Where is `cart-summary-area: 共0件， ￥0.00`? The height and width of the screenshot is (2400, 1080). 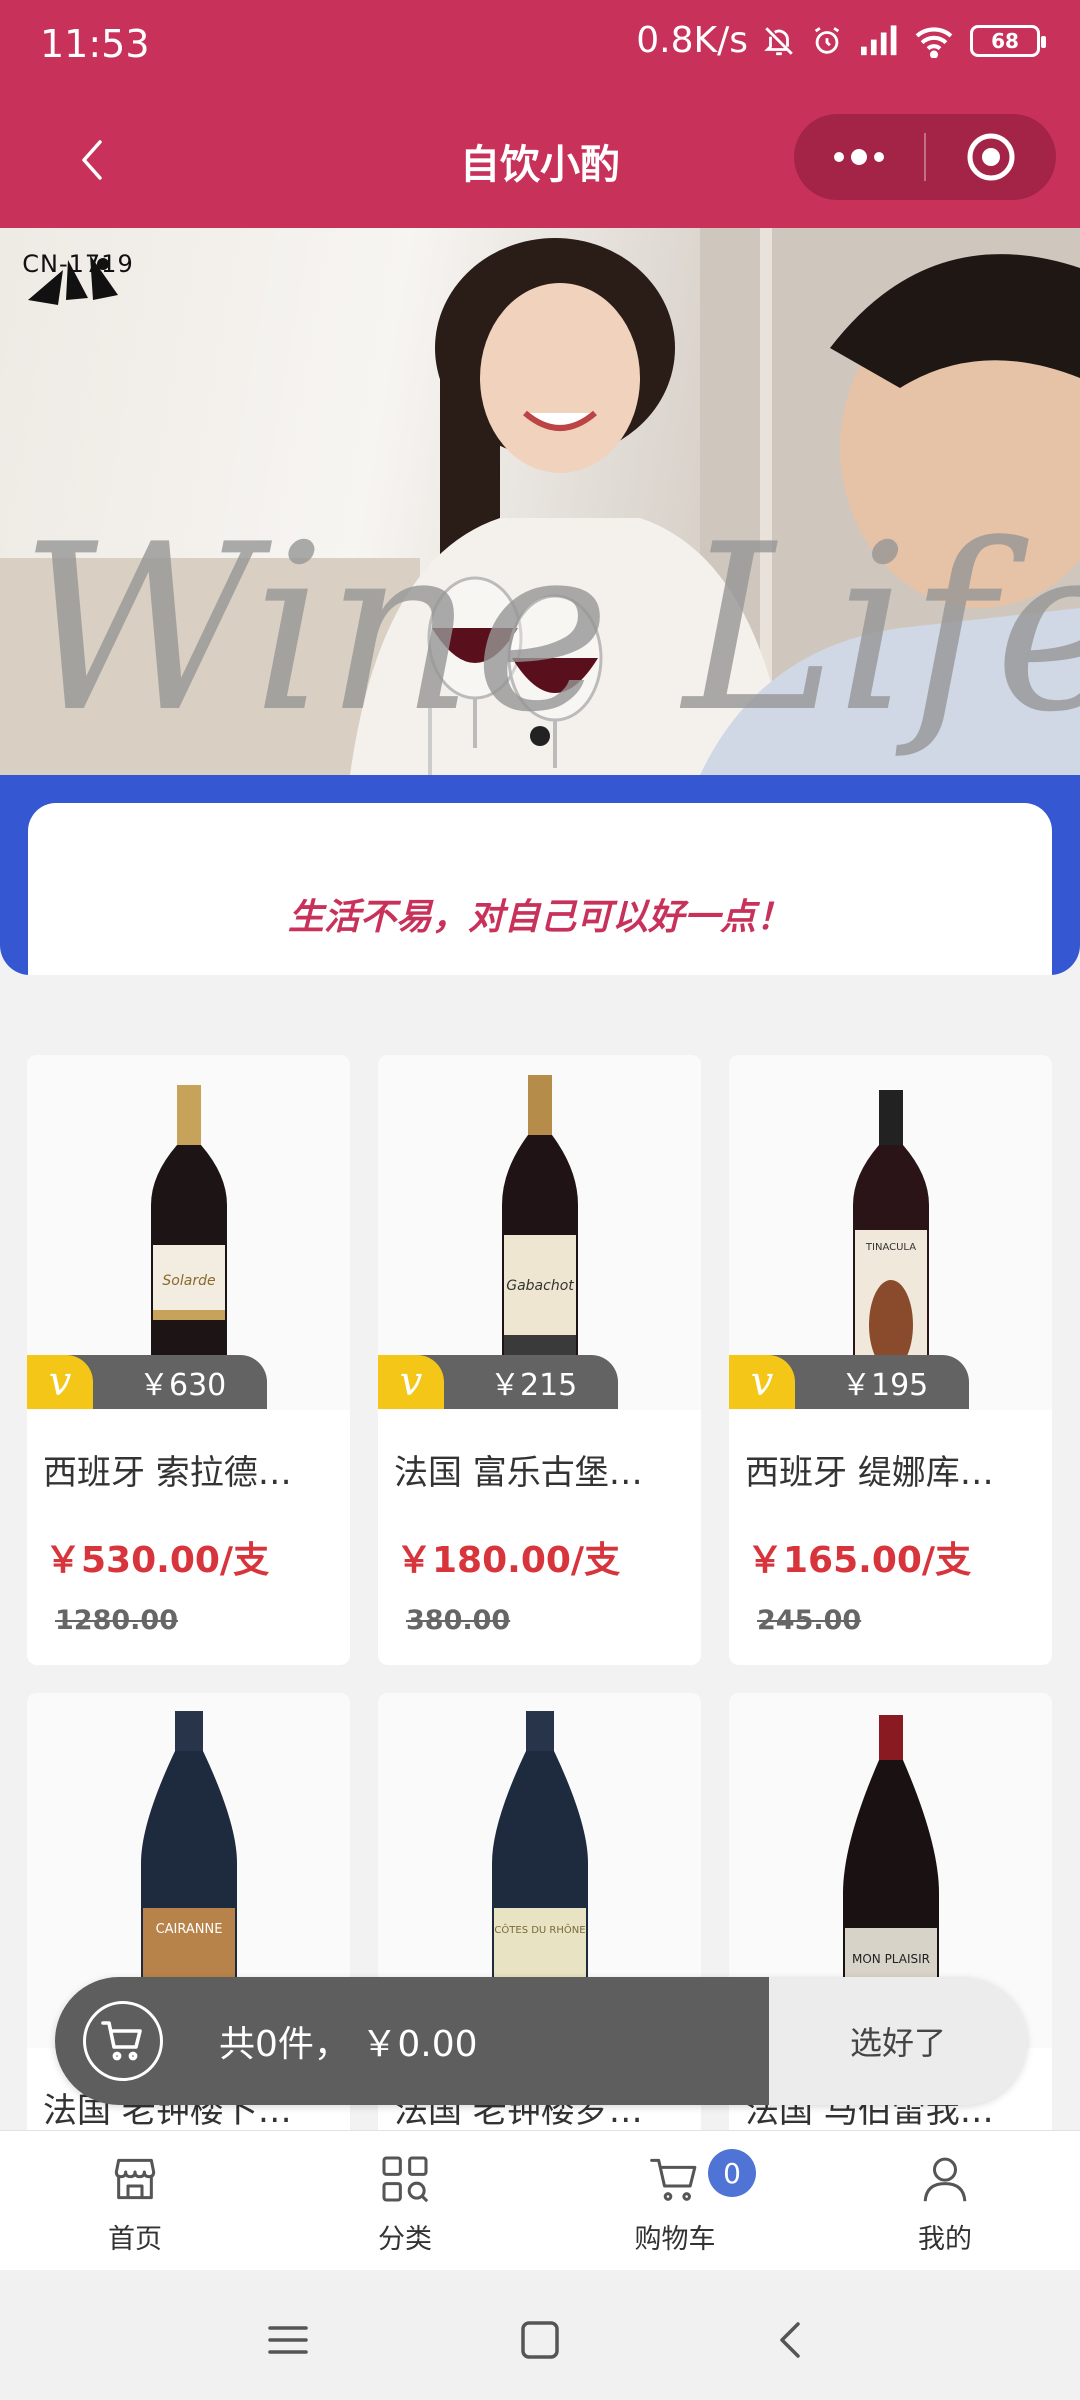
cart-summary-area: 共0件， ￥0.00 is located at coordinates (412, 2041).